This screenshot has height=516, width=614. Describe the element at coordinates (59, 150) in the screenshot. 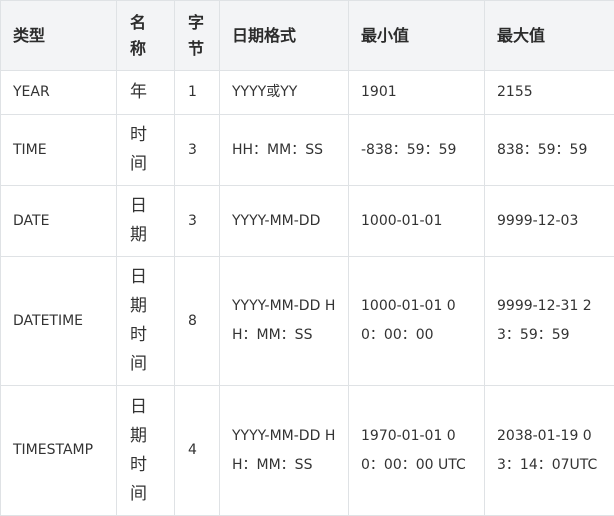

I see `type-cell: TIME` at that location.